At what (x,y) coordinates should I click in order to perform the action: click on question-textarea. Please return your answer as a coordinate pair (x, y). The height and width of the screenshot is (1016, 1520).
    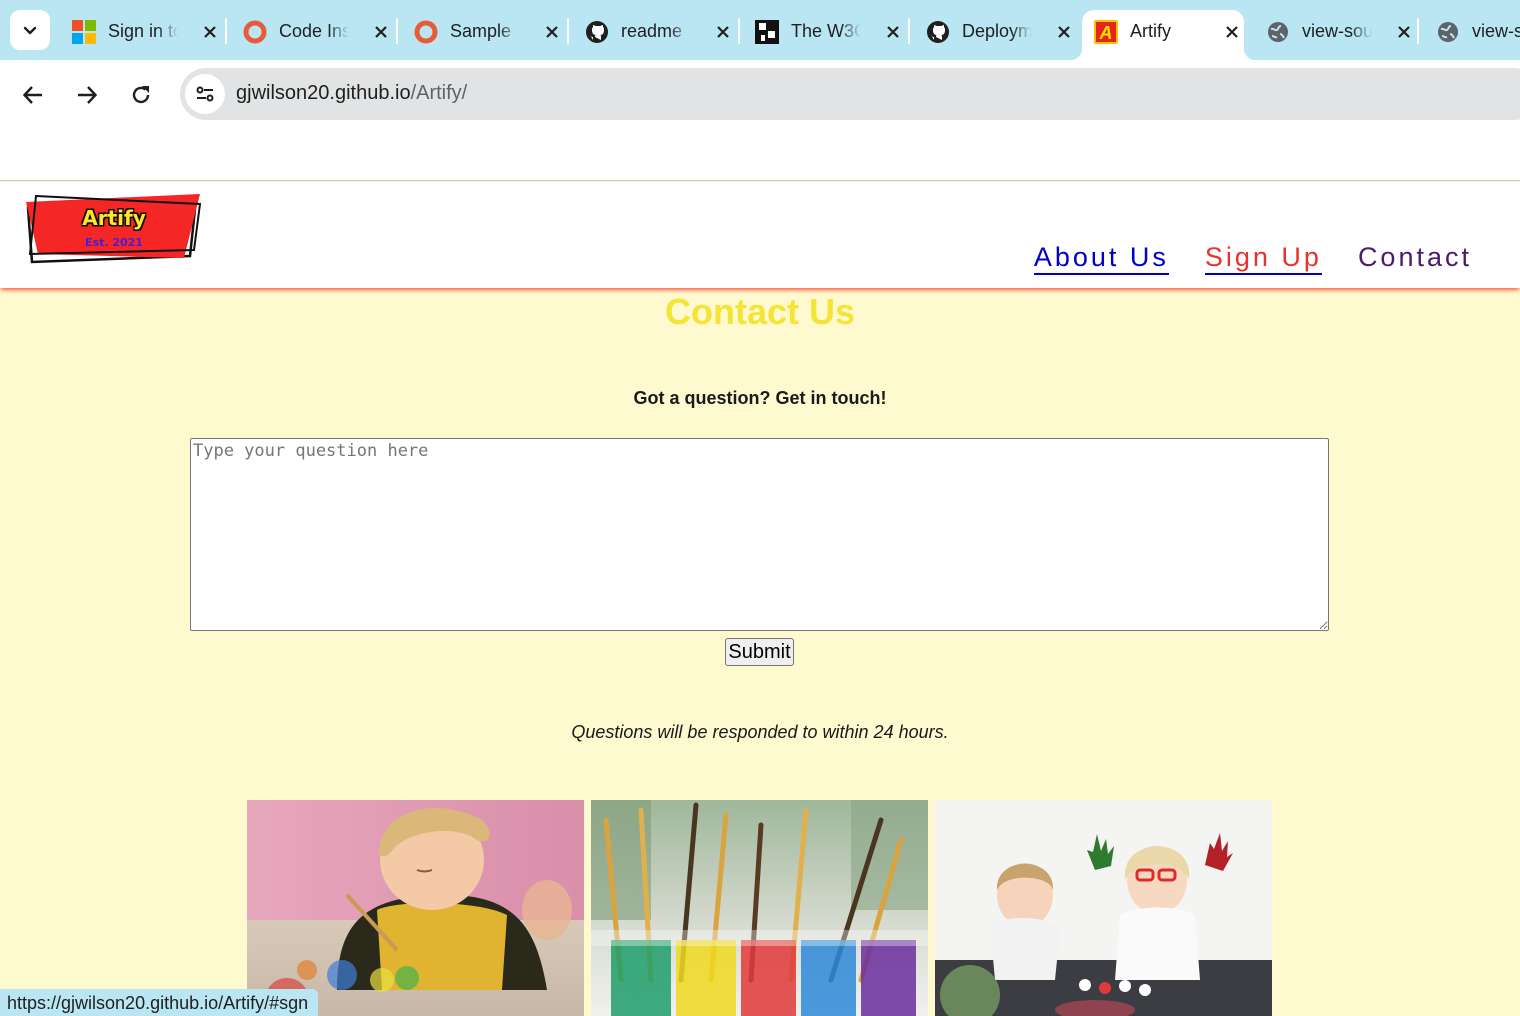
    Looking at the image, I should click on (759, 534).